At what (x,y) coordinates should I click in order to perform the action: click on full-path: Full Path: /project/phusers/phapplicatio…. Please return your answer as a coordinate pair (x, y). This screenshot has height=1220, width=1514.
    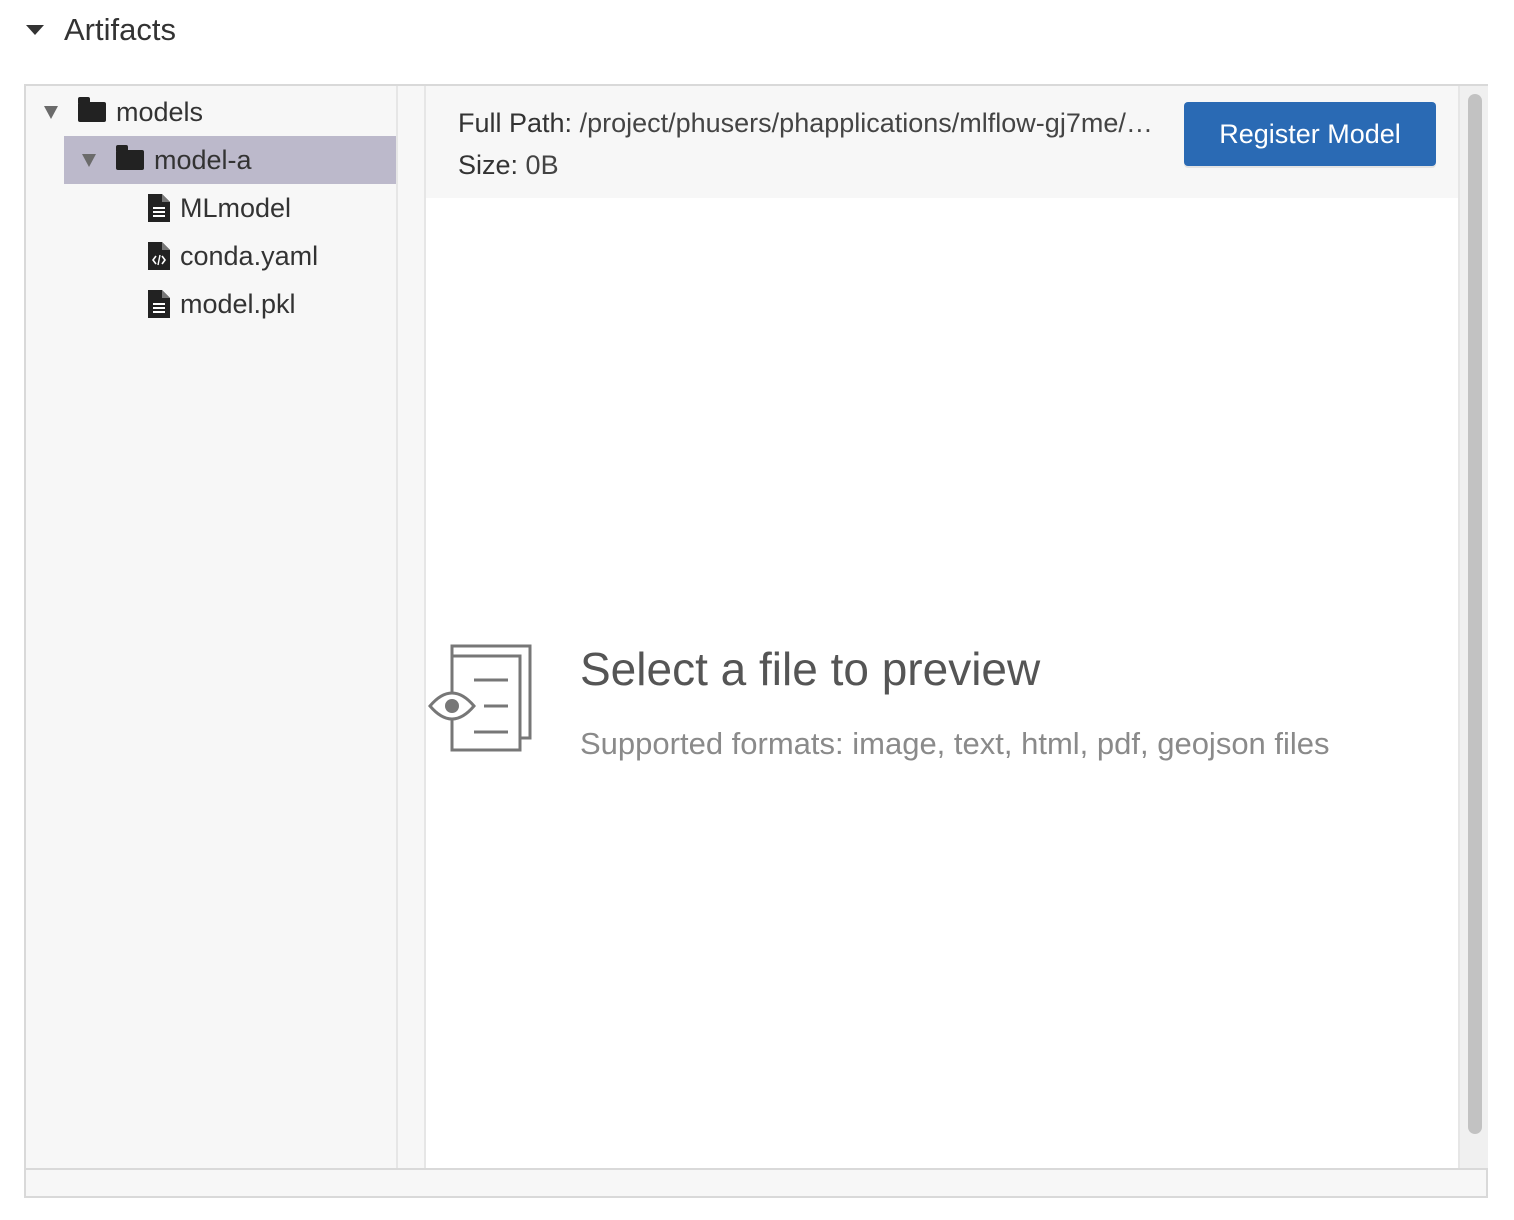
    Looking at the image, I should click on (818, 123).